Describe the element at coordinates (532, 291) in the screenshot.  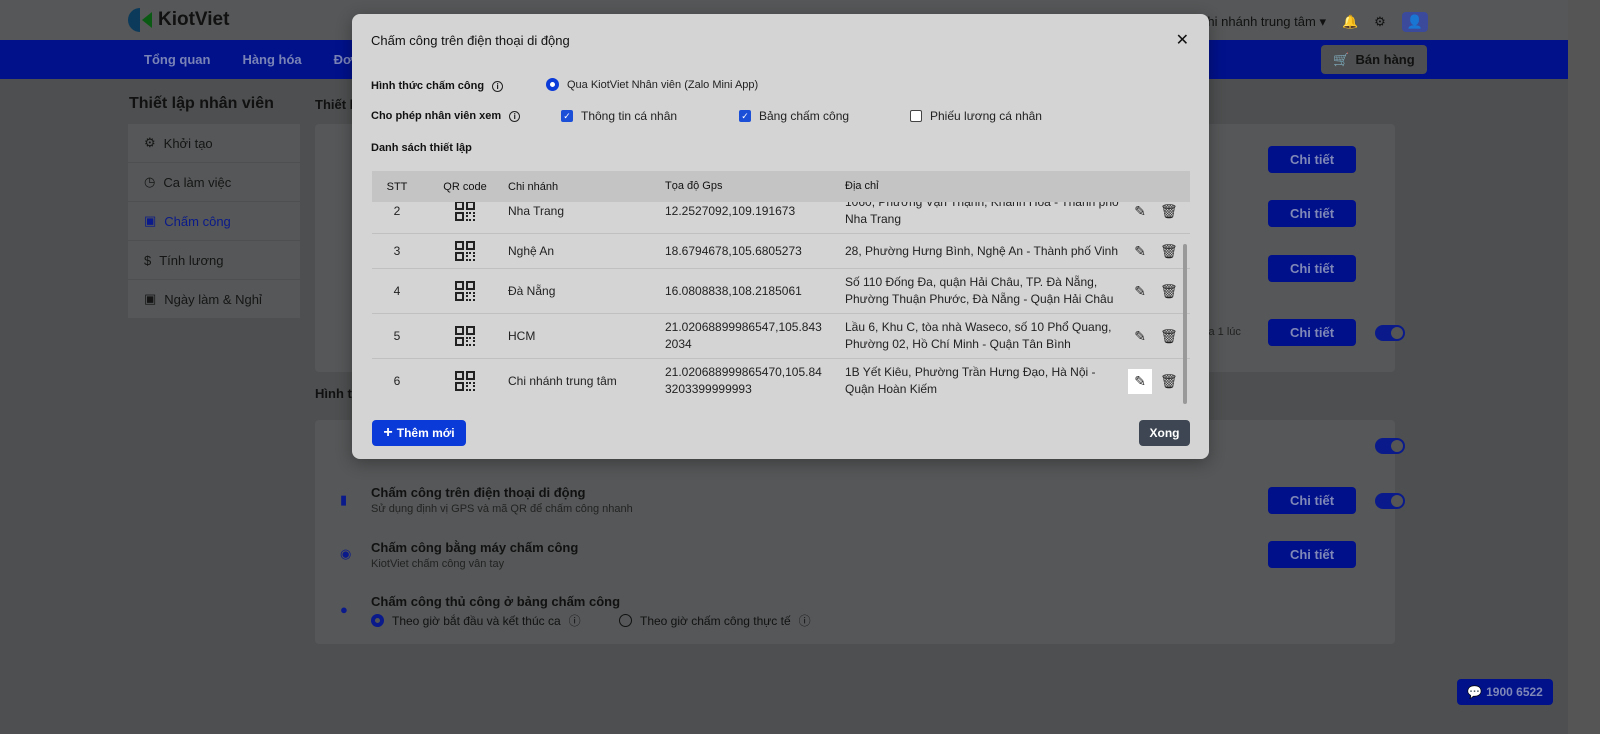
I see `cell-branch: Đà Nẵng` at that location.